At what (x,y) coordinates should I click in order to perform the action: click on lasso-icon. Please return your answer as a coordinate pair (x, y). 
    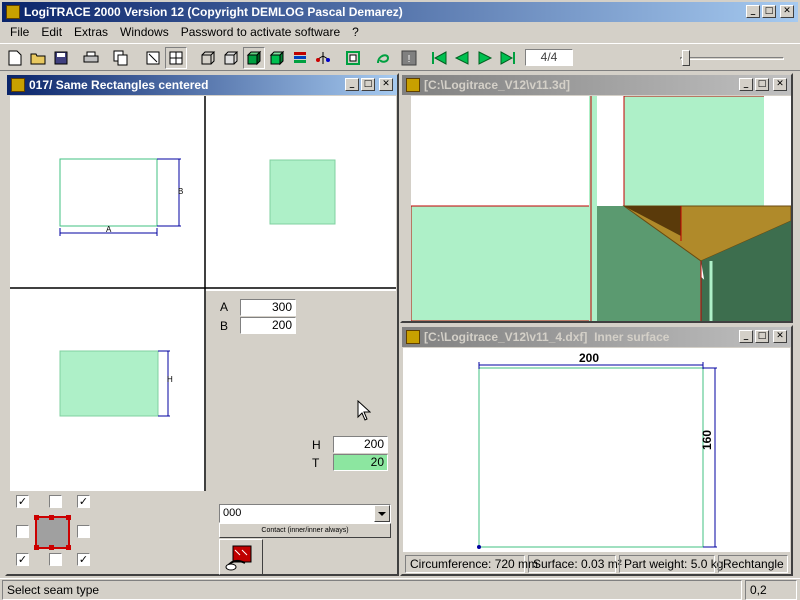
    Looking at the image, I should click on (383, 58).